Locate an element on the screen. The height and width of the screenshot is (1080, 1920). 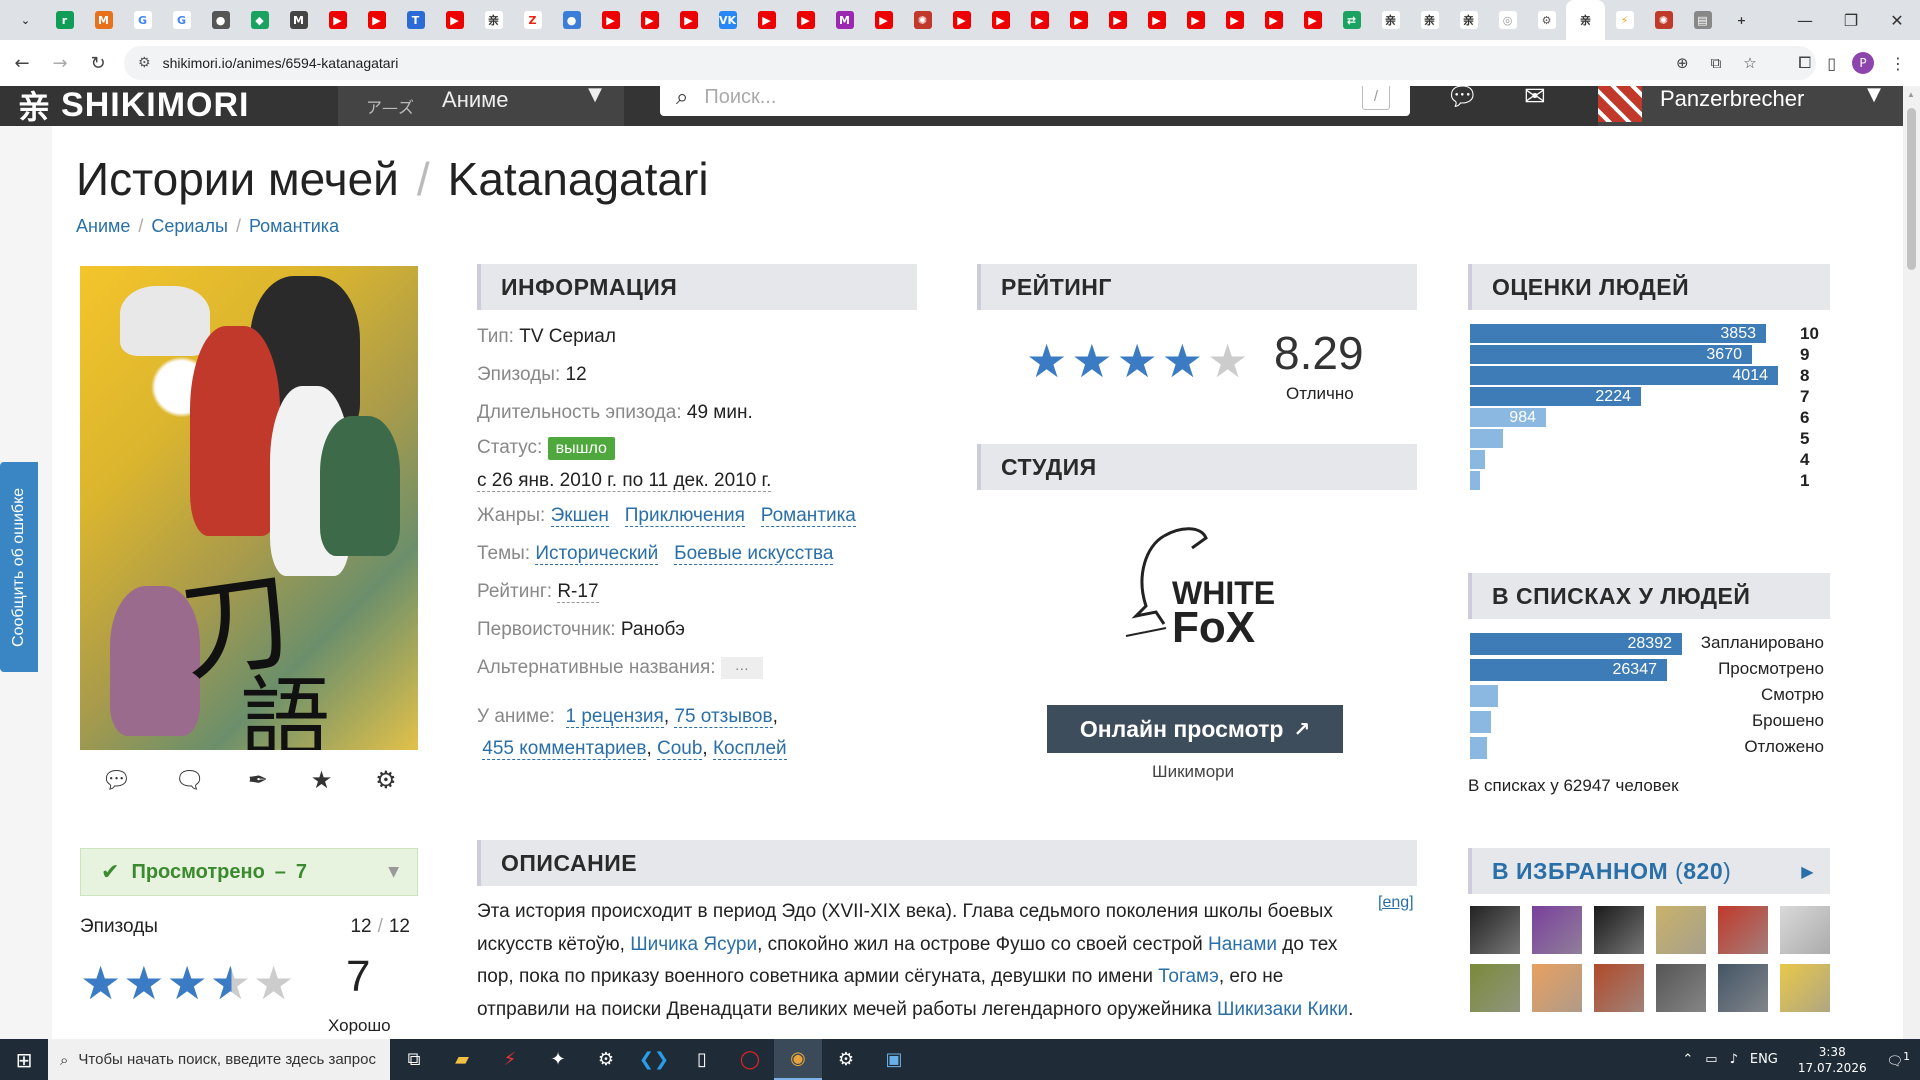
language-indicator: ENG is located at coordinates (1764, 1059).